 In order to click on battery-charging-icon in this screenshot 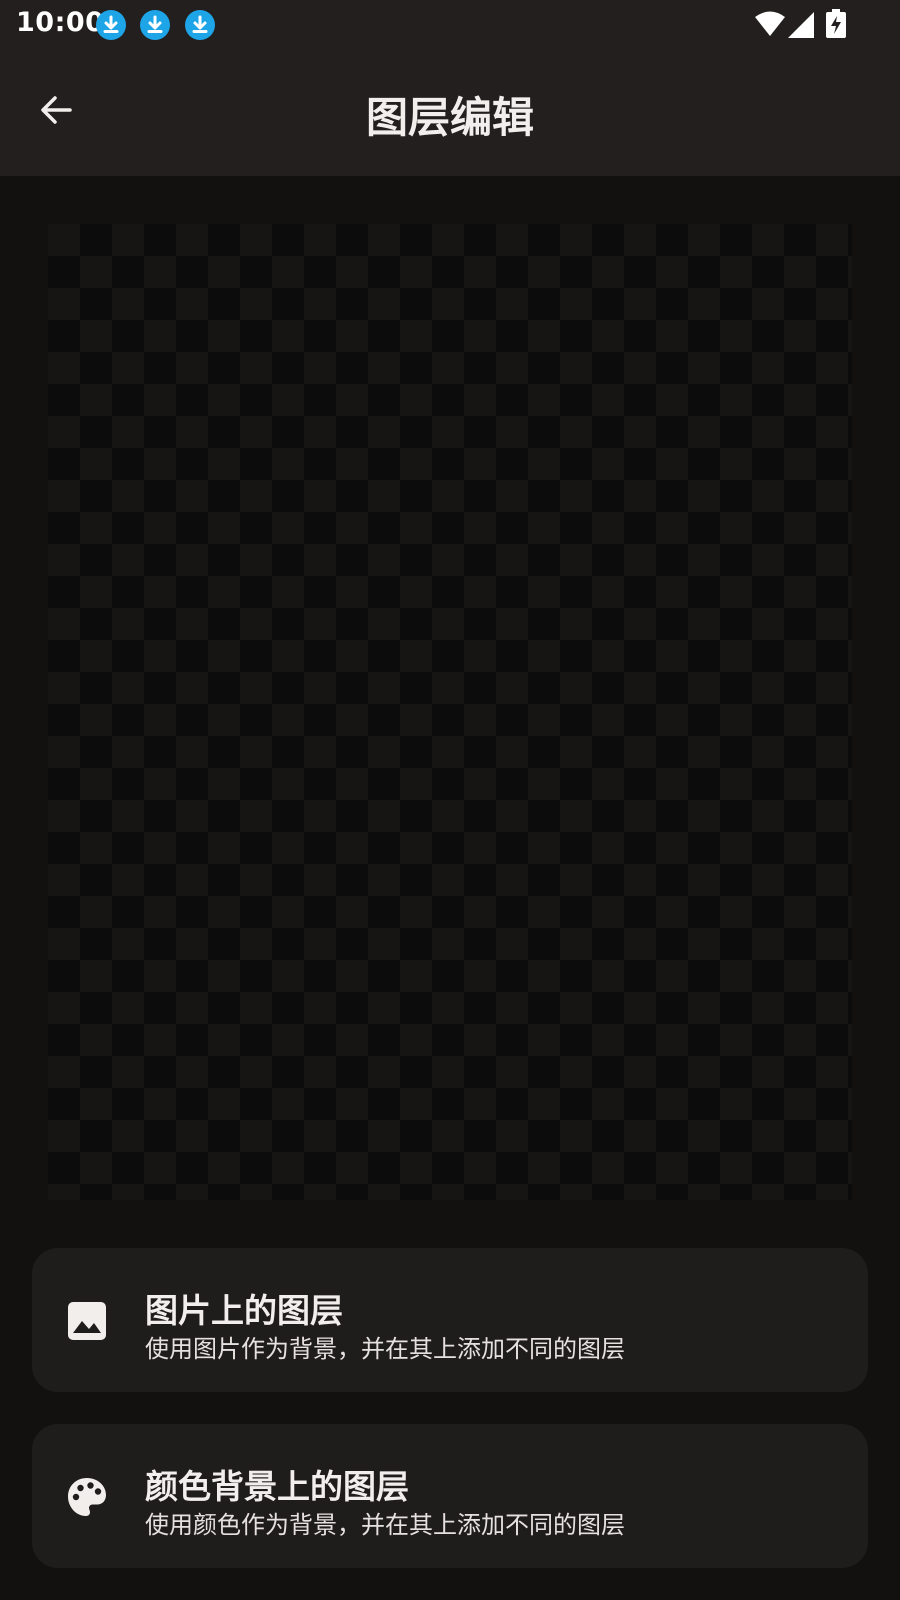, I will do `click(836, 23)`.